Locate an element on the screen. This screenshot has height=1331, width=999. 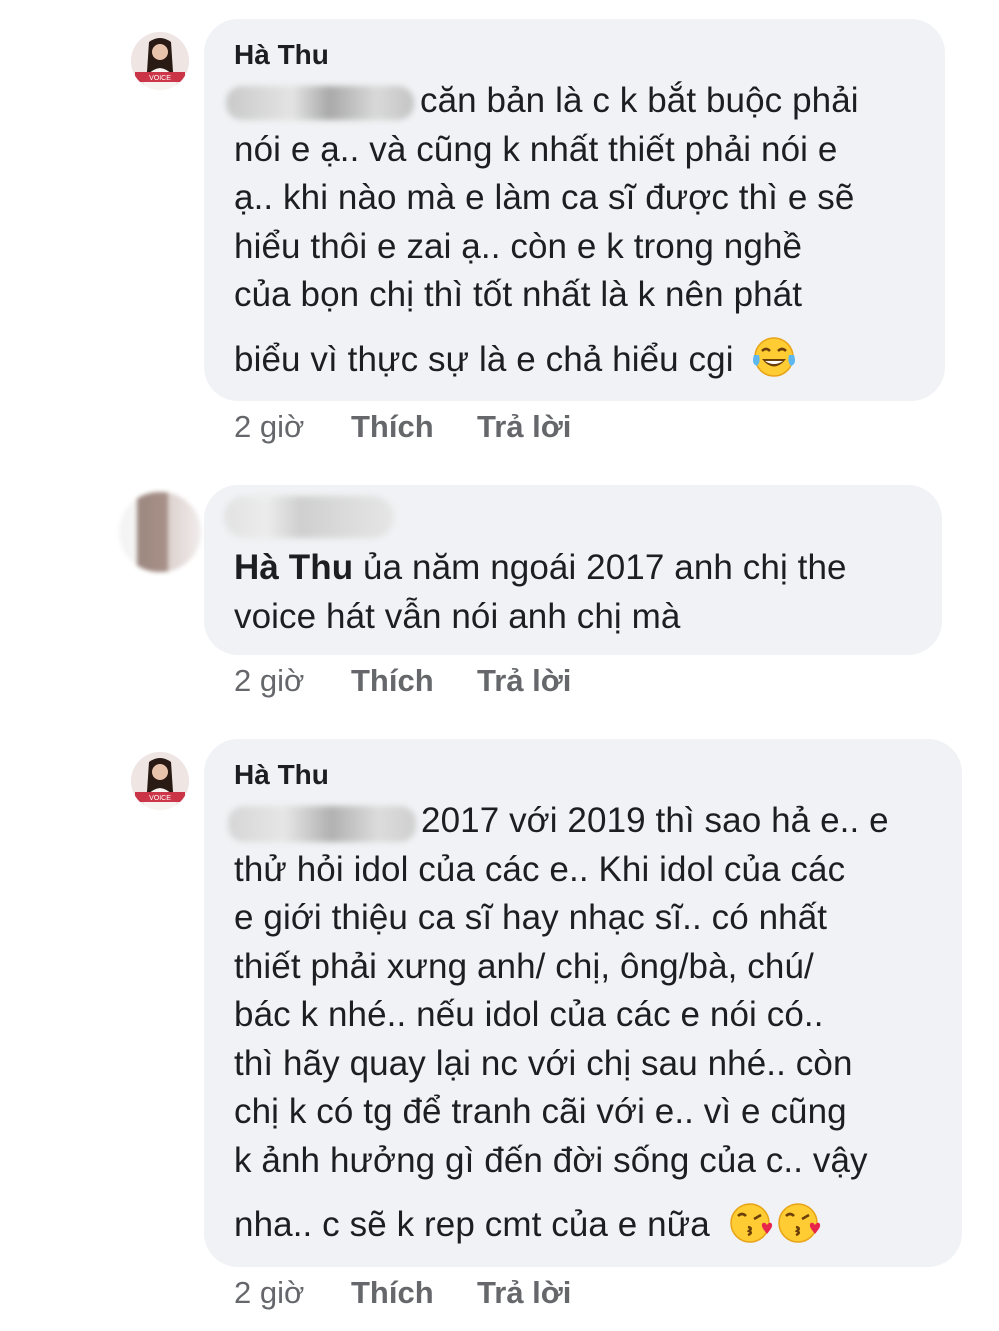
comment-text-line: nha.. c sẽ k rep cmt của e nữa is located at coordinates (528, 1226).